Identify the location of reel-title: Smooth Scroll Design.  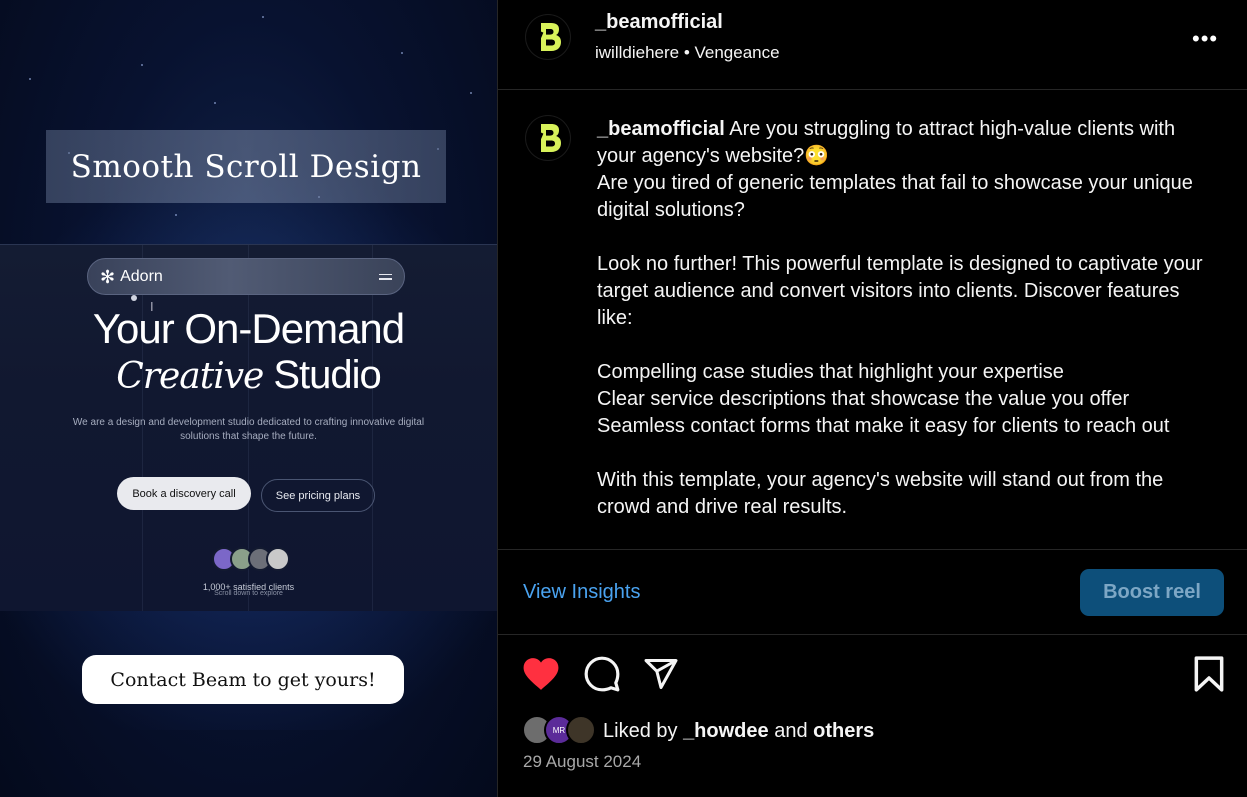
(246, 166).